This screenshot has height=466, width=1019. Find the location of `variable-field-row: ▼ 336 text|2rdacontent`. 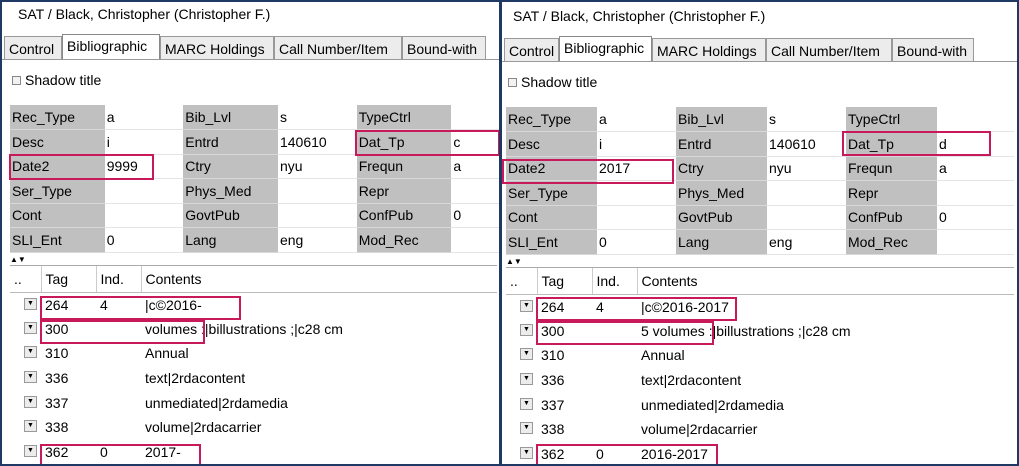

variable-field-row: ▼ 336 text|2rdacontent is located at coordinates (760, 380).